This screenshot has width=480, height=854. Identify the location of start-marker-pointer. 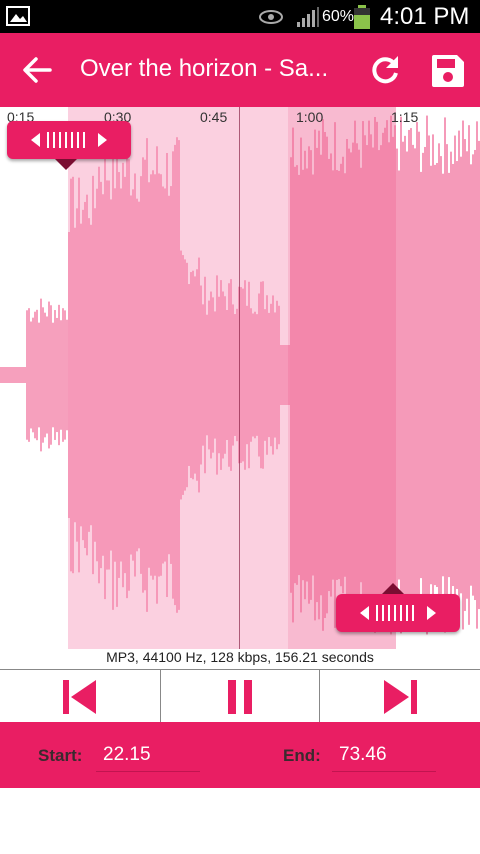
(66, 164).